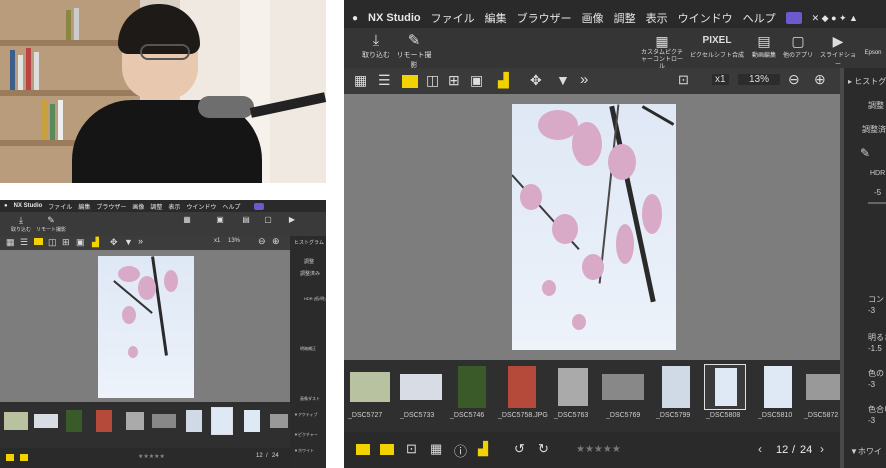 The image size is (886, 468). Describe the element at coordinates (683, 80) in the screenshot. I see `fit-mode-icon: ⊡` at that location.